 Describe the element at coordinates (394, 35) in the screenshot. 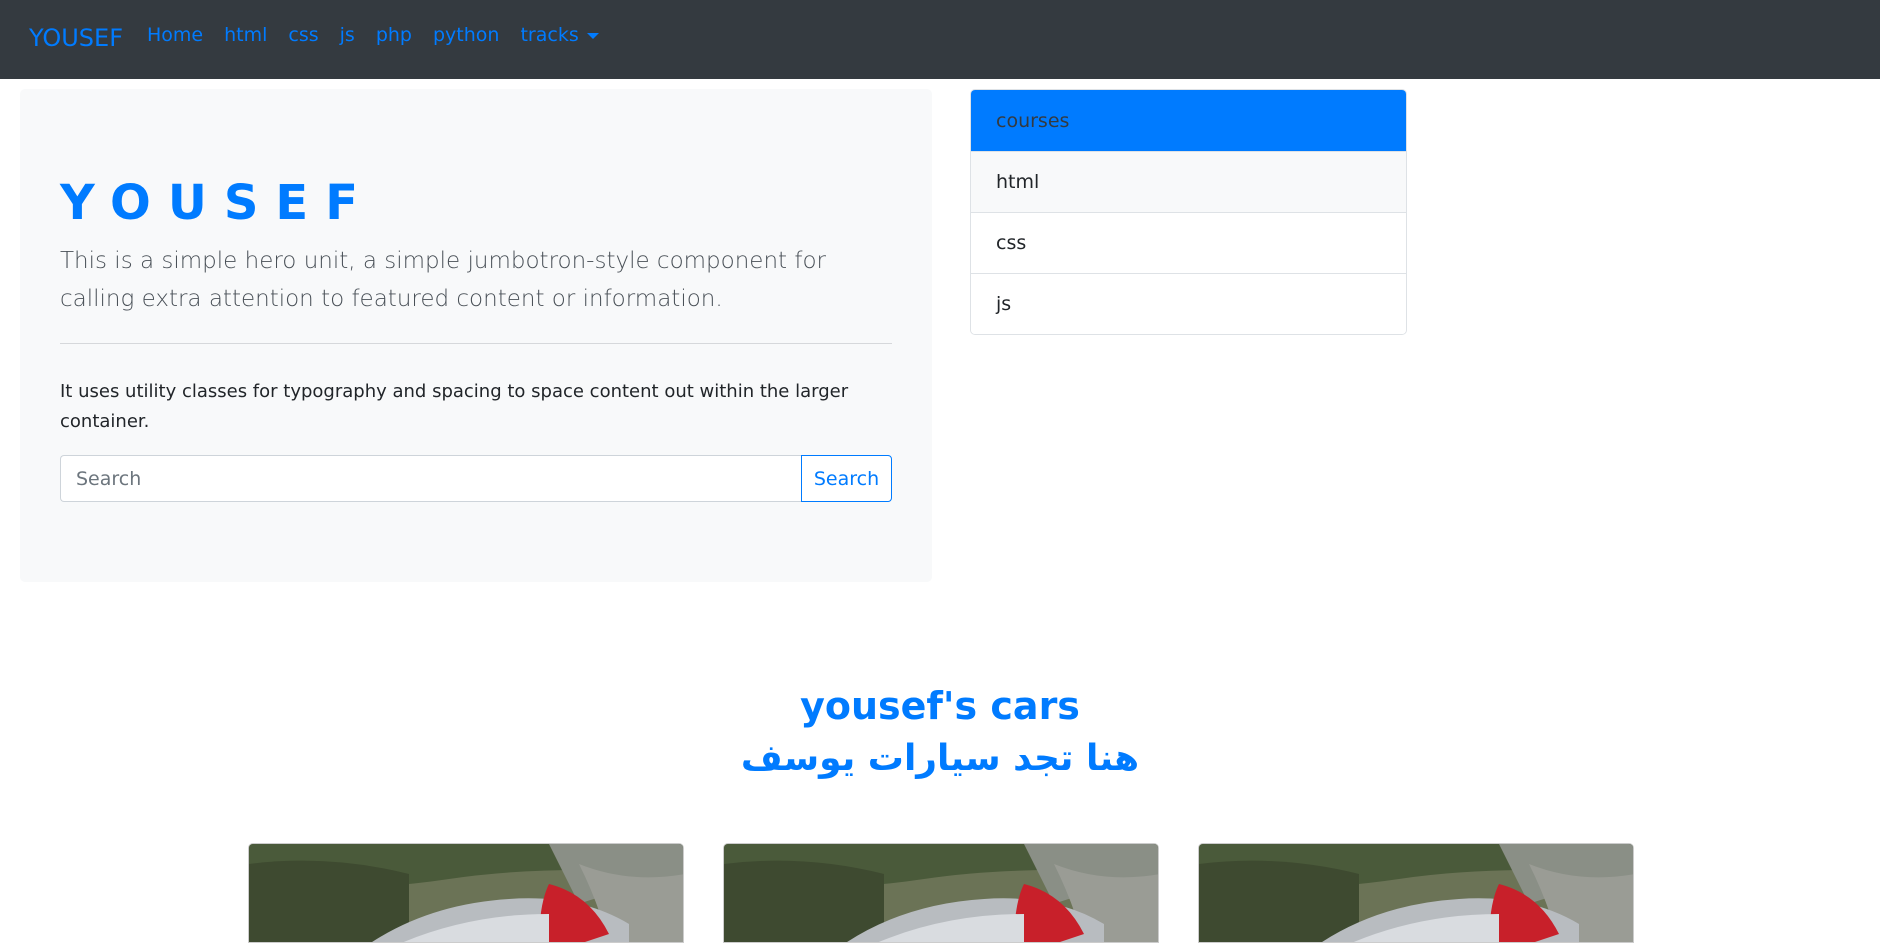

I see `nav-link-php: php` at that location.